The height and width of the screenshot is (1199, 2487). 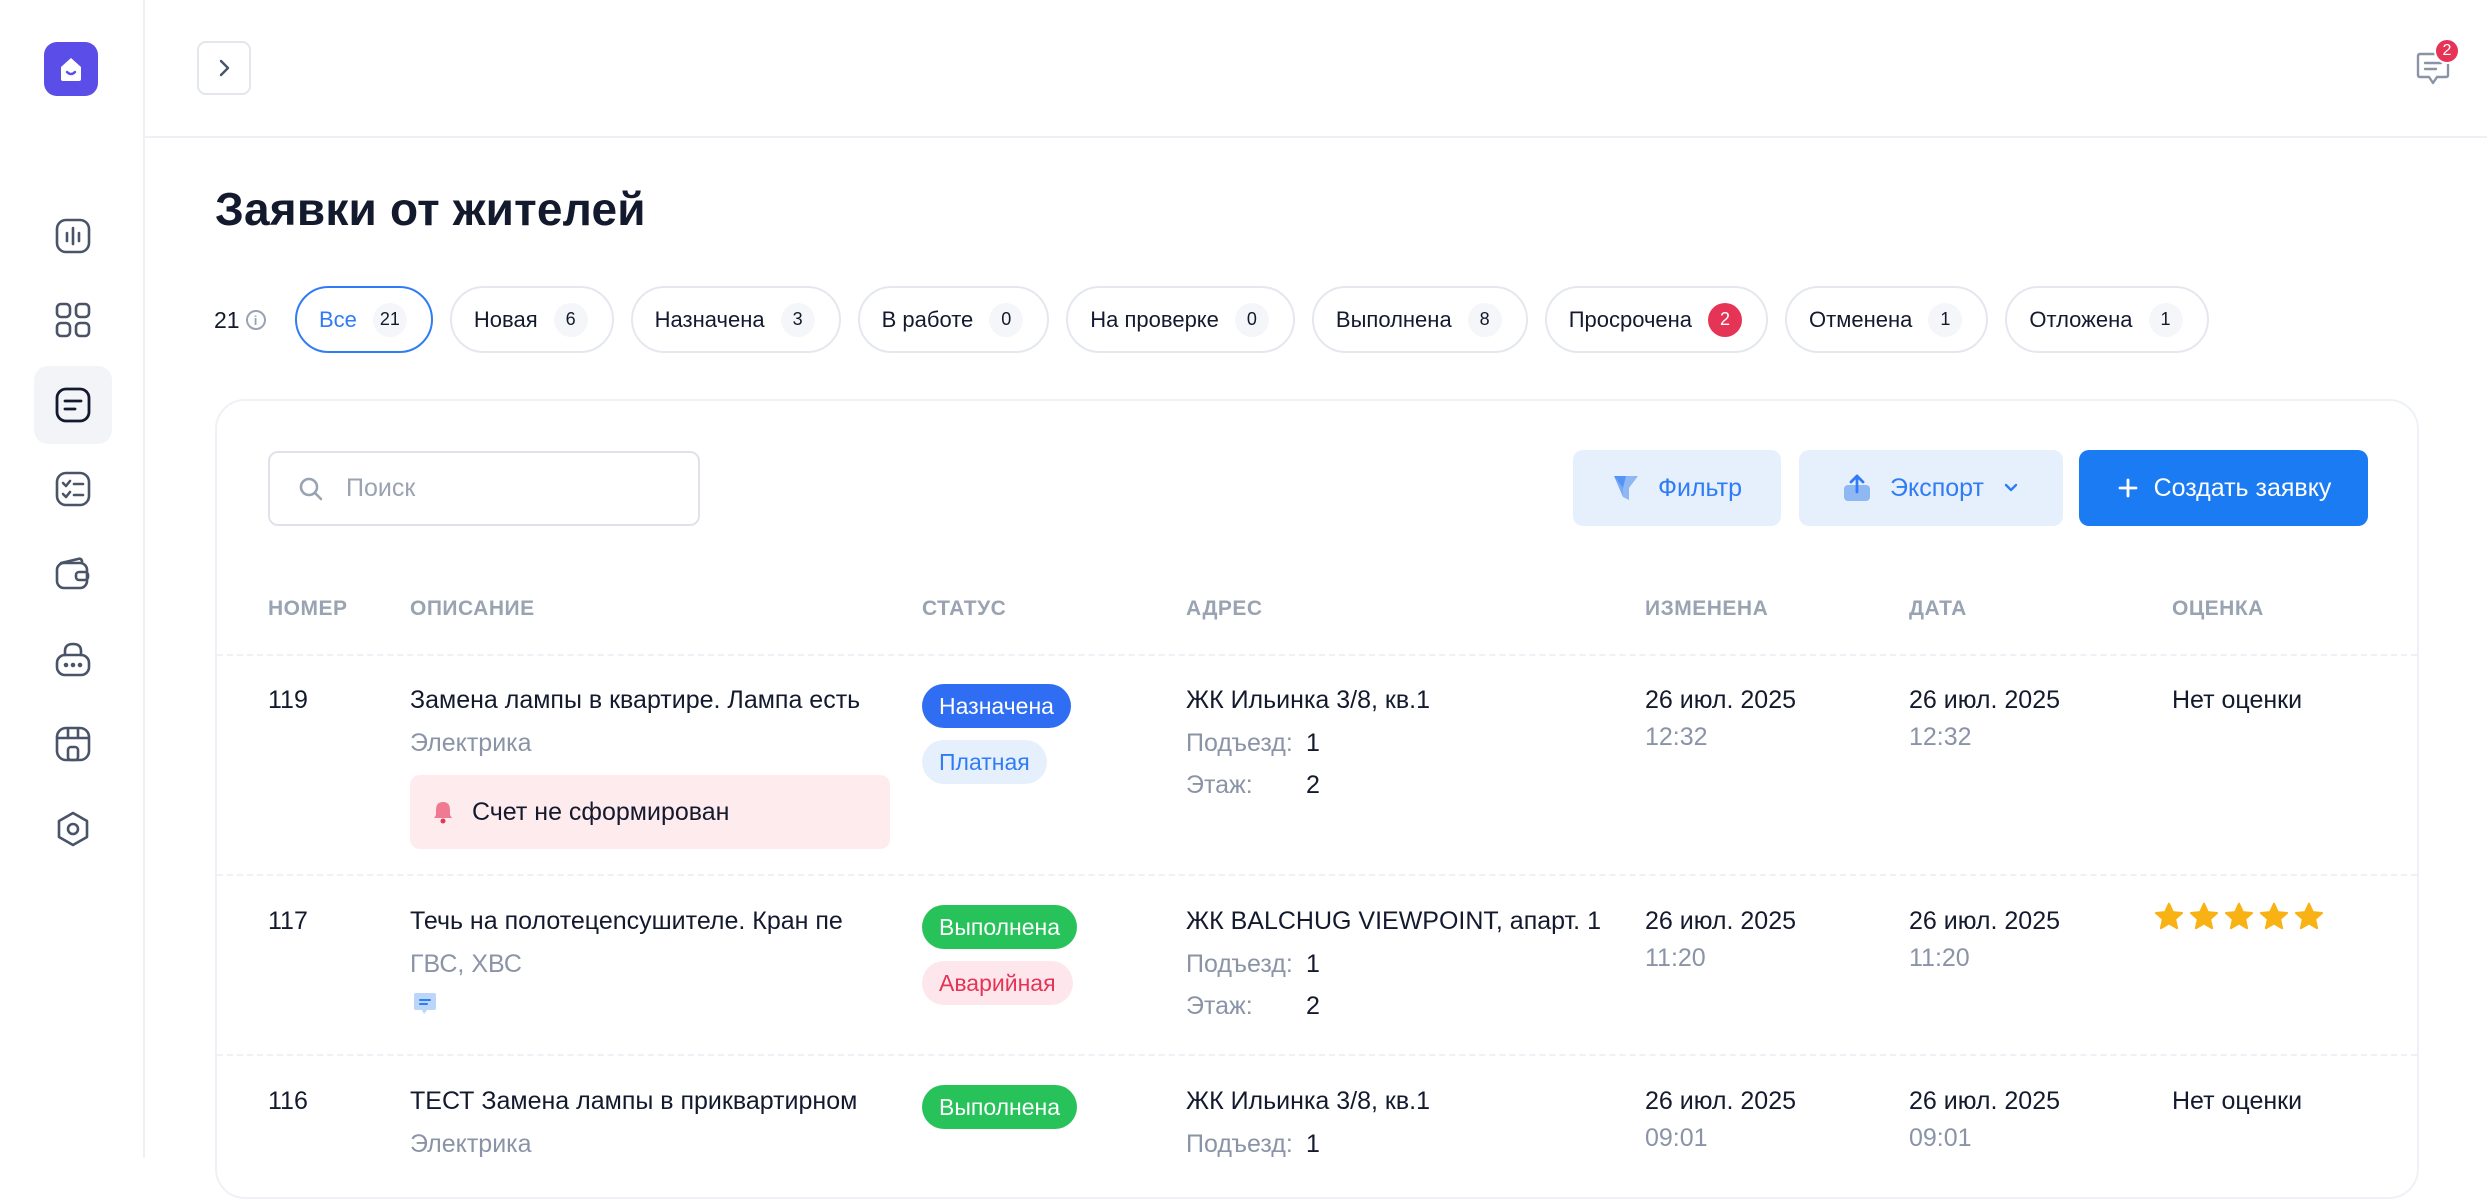 I want to click on chevron-down-icon, so click(x=2011, y=487).